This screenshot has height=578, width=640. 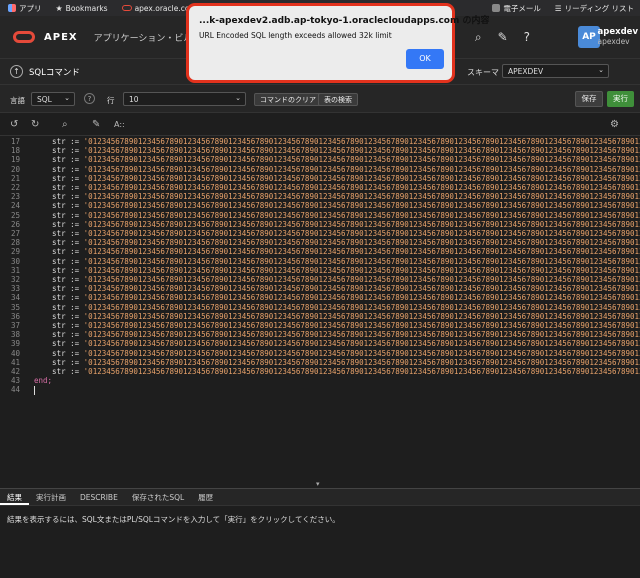 I want to click on results-tab: 結果, so click(x=14, y=497).